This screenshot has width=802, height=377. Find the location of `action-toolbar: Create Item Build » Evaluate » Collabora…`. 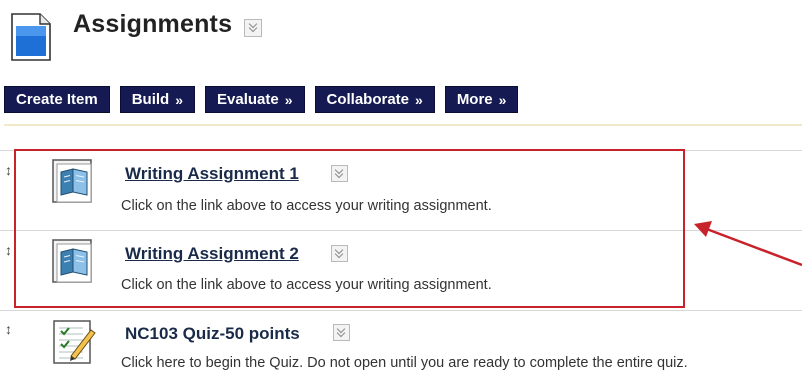

action-toolbar: Create Item Build » Evaluate » Collabora… is located at coordinates (261, 99).